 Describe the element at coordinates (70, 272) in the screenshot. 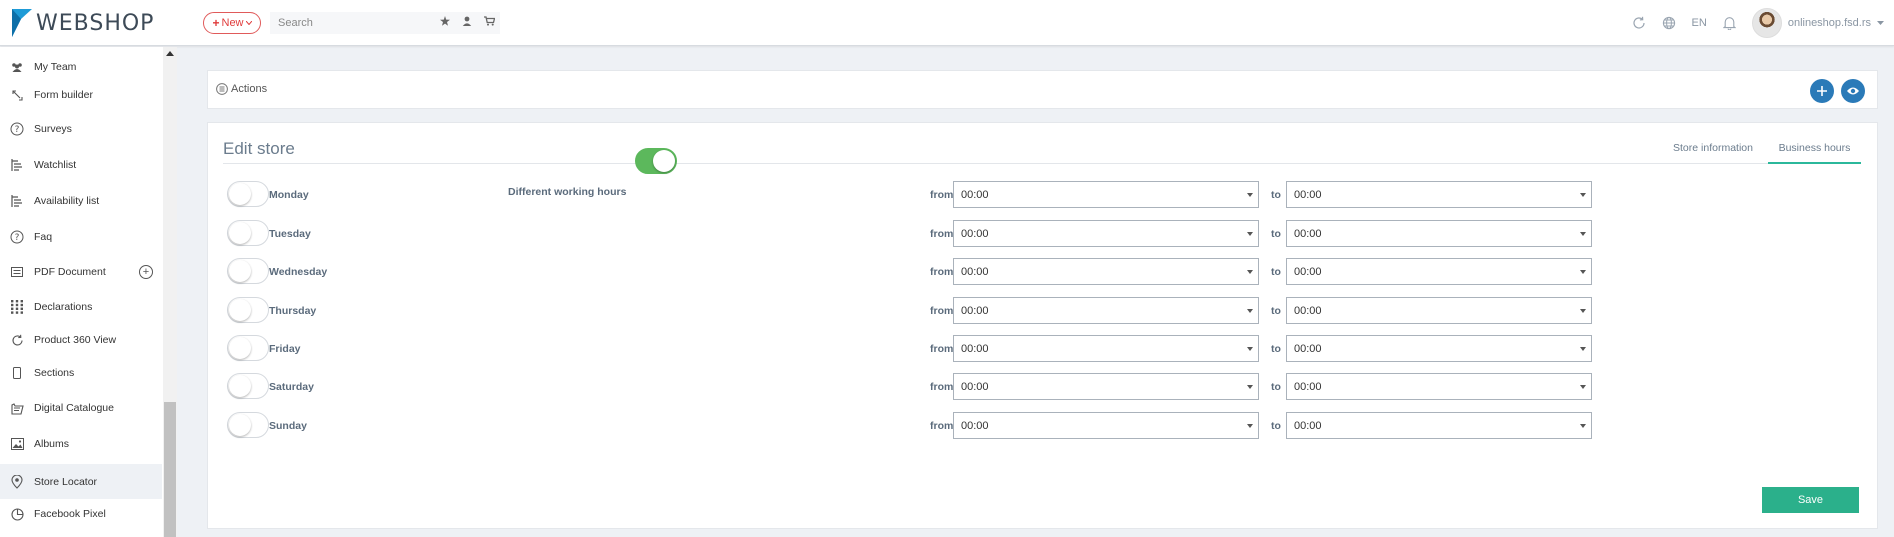

I see `sidebar-item-label: PDF Document` at that location.